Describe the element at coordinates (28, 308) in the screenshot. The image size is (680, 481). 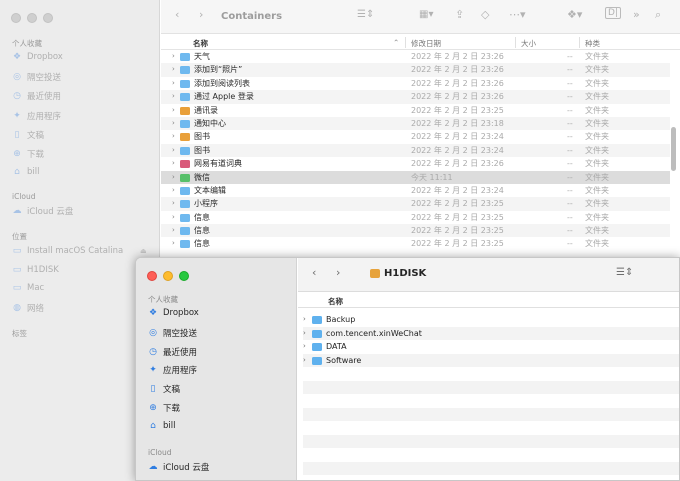
I see `back-sidebar-item: ◍ 网络` at that location.